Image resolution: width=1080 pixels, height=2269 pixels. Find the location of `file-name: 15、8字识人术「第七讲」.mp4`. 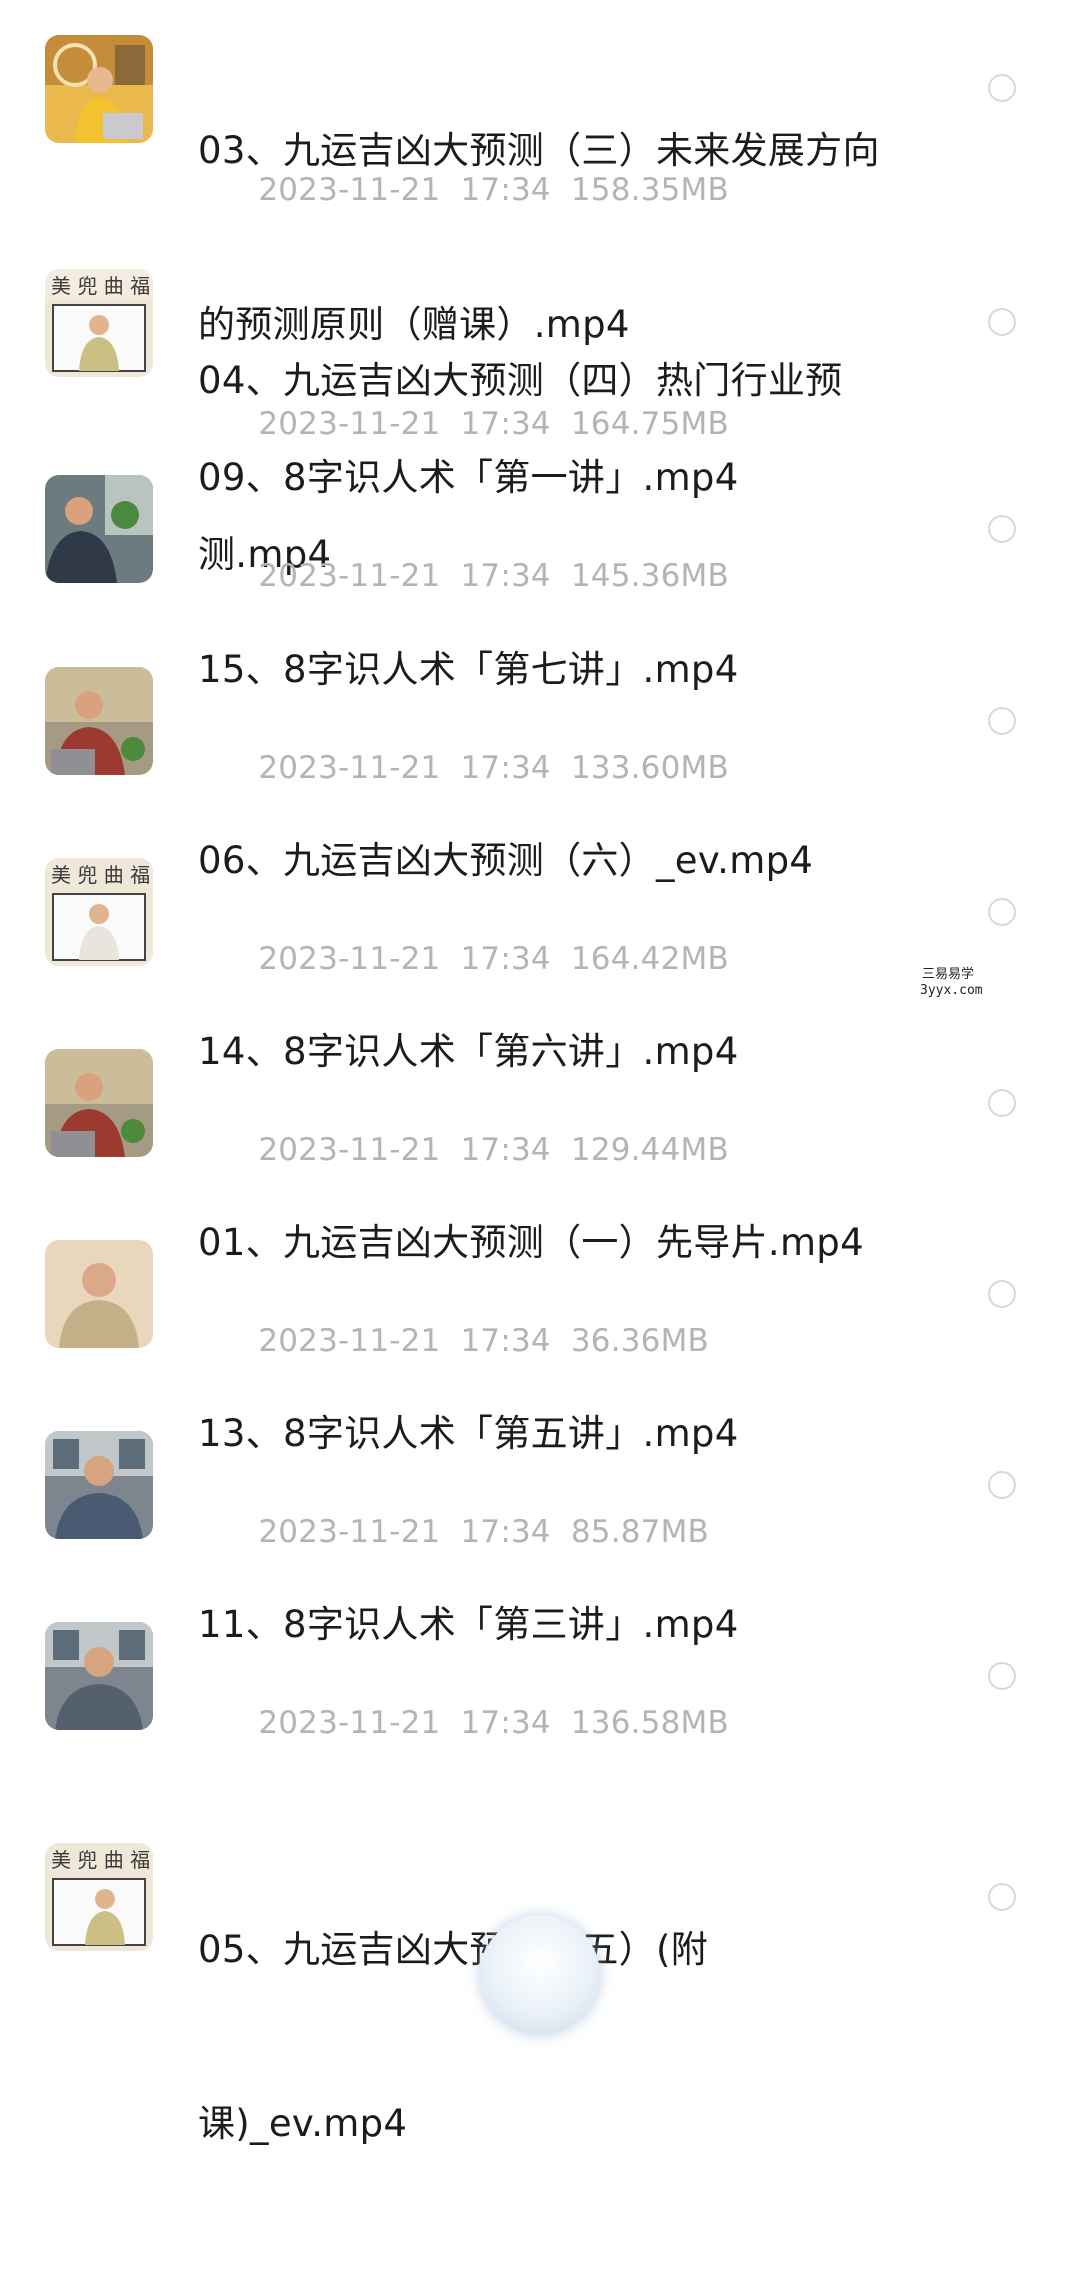

file-name: 15、8字识人术「第七讲」.mp4 is located at coordinates (468, 669).